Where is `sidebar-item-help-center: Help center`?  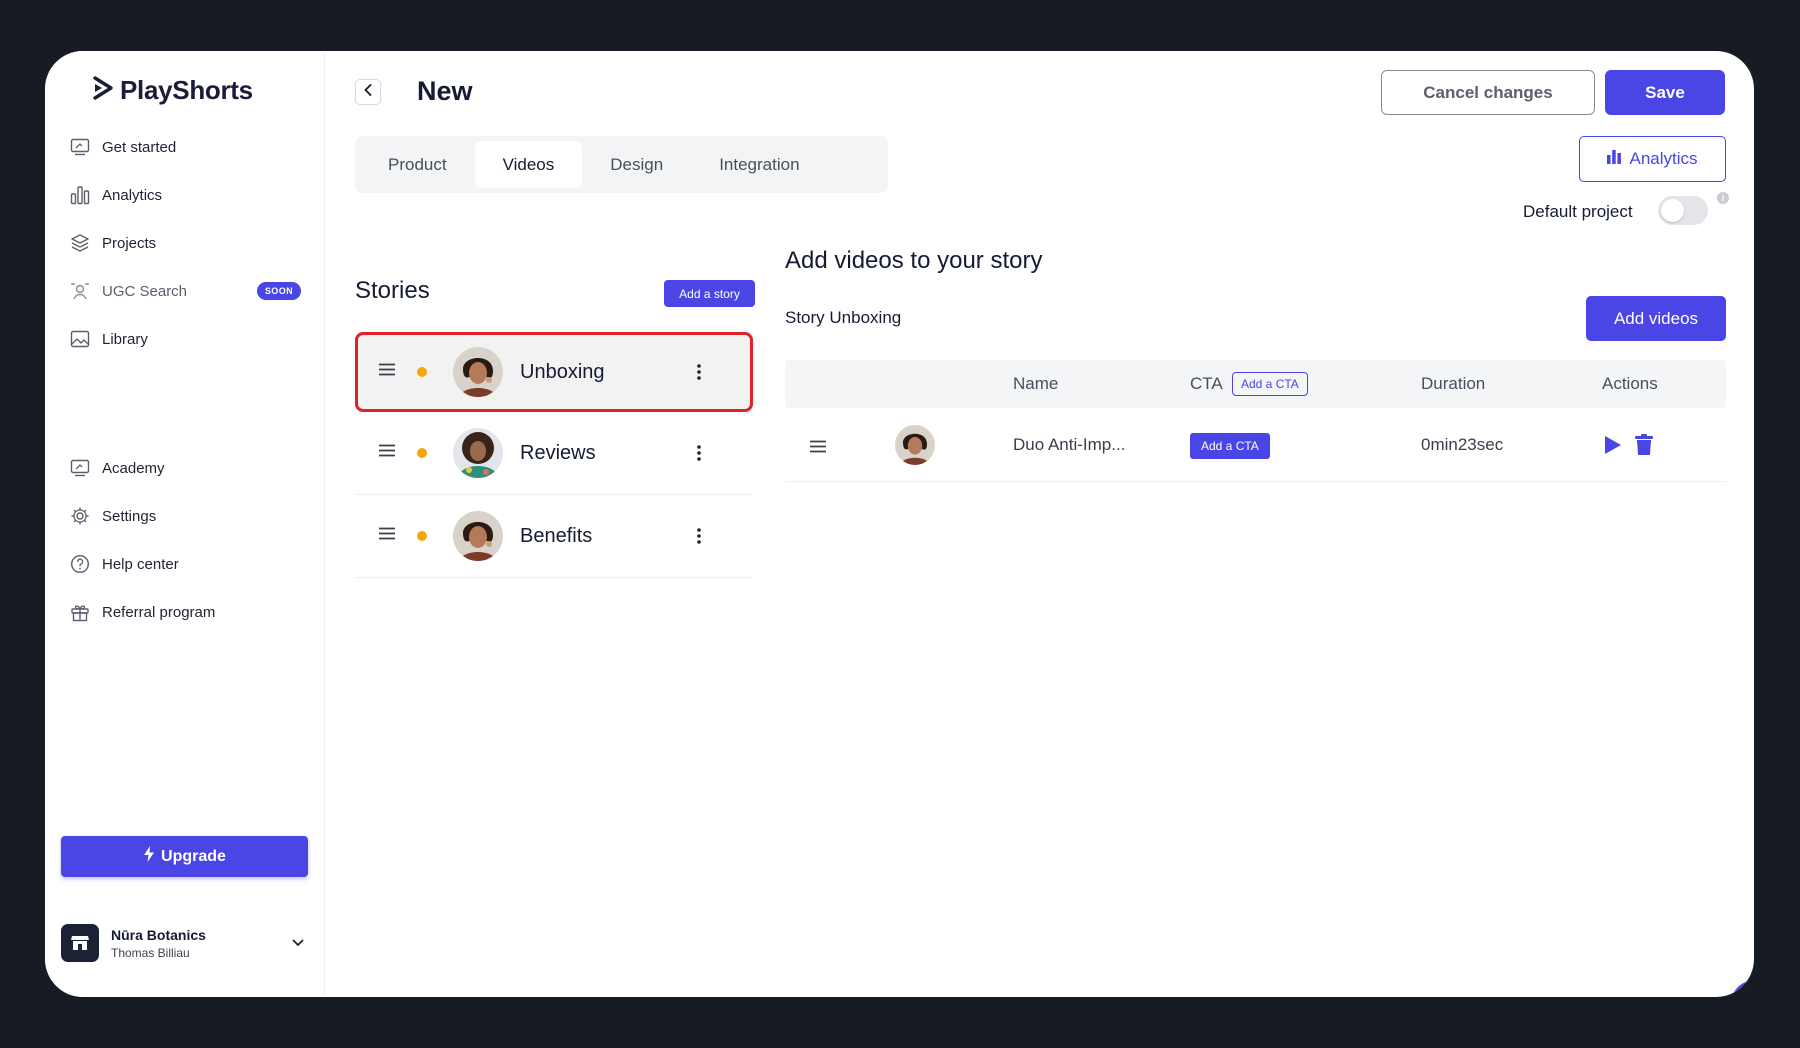
sidebar-item-help-center: Help center is located at coordinates (142, 564).